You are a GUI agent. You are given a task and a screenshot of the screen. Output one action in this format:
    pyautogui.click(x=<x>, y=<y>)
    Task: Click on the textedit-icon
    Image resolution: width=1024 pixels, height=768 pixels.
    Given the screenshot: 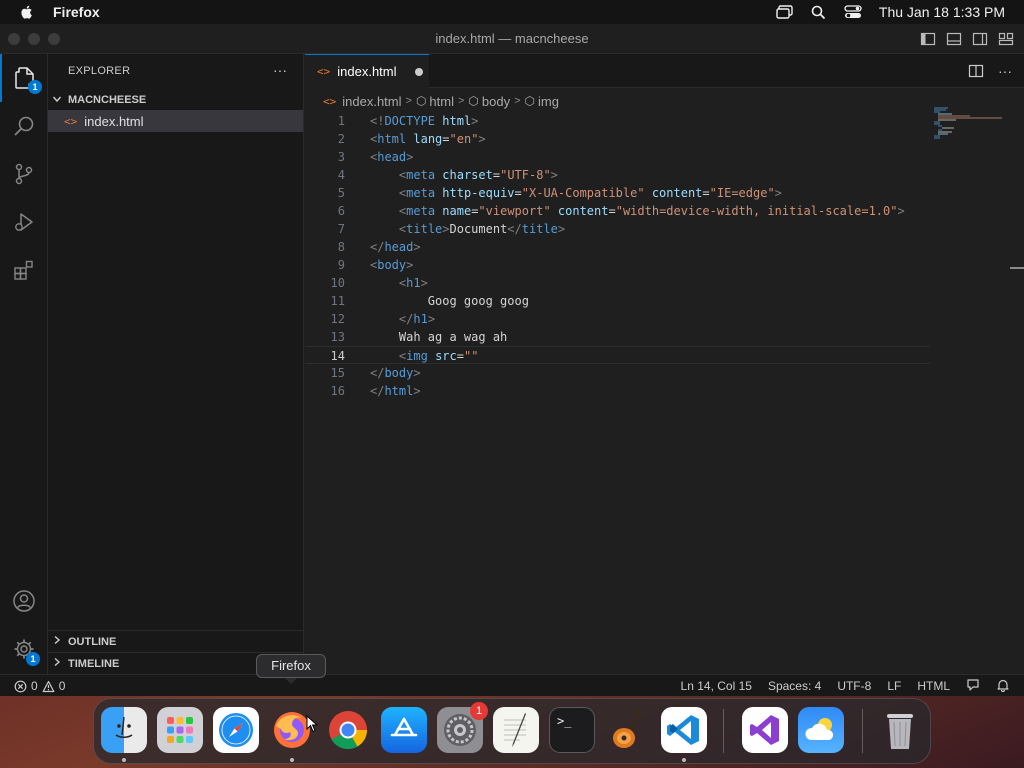 What is the action you would take?
    pyautogui.click(x=516, y=730)
    